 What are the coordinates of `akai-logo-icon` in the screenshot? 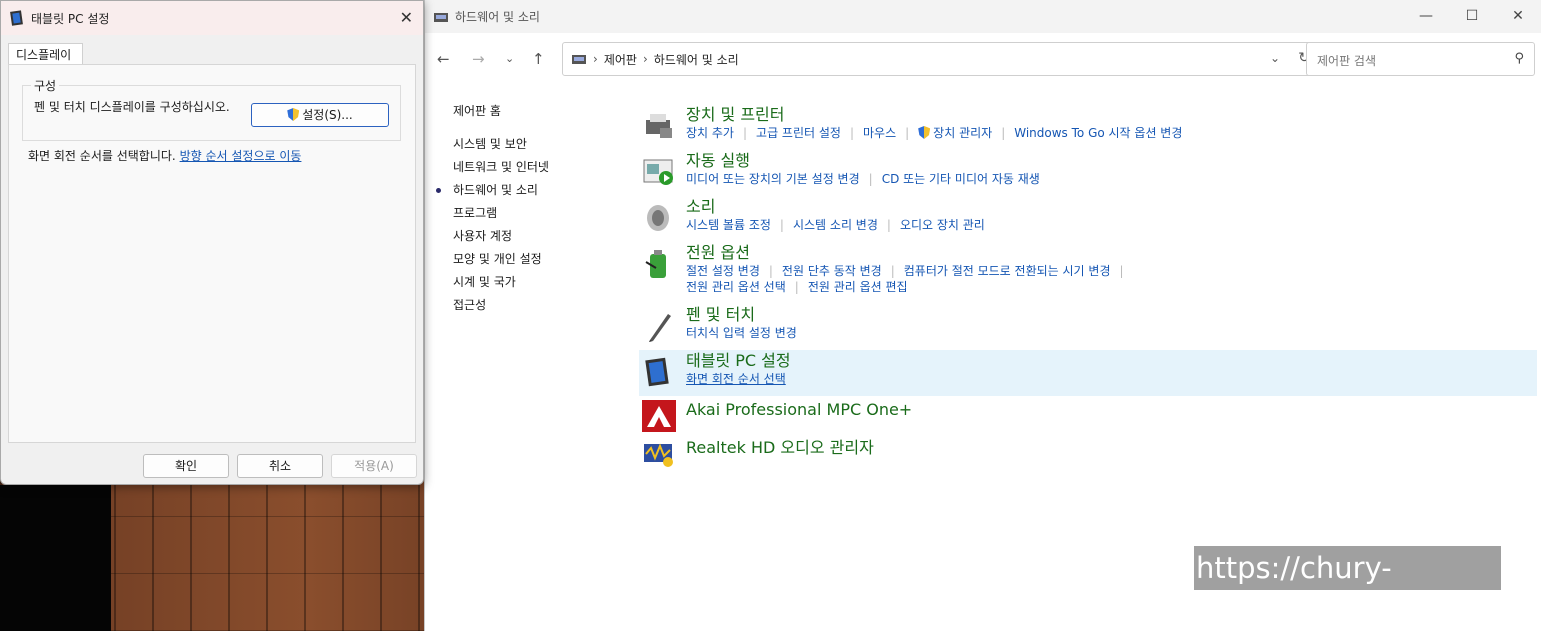 It's located at (659, 416).